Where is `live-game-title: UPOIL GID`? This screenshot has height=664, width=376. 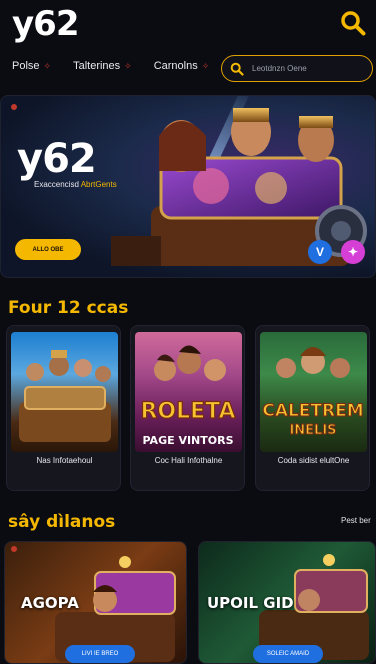
live-game-title: UPOIL GID is located at coordinates (250, 603).